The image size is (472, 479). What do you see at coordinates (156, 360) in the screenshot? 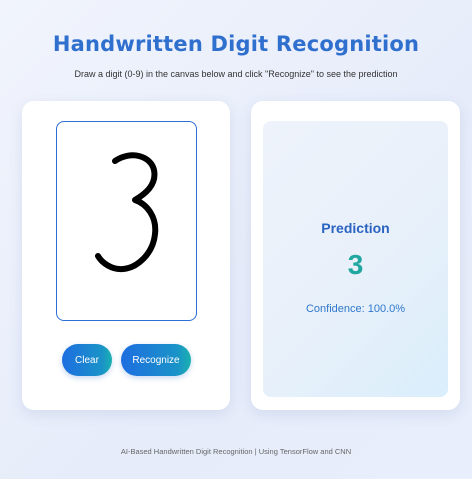
I see `recognize-button: Recognize` at bounding box center [156, 360].